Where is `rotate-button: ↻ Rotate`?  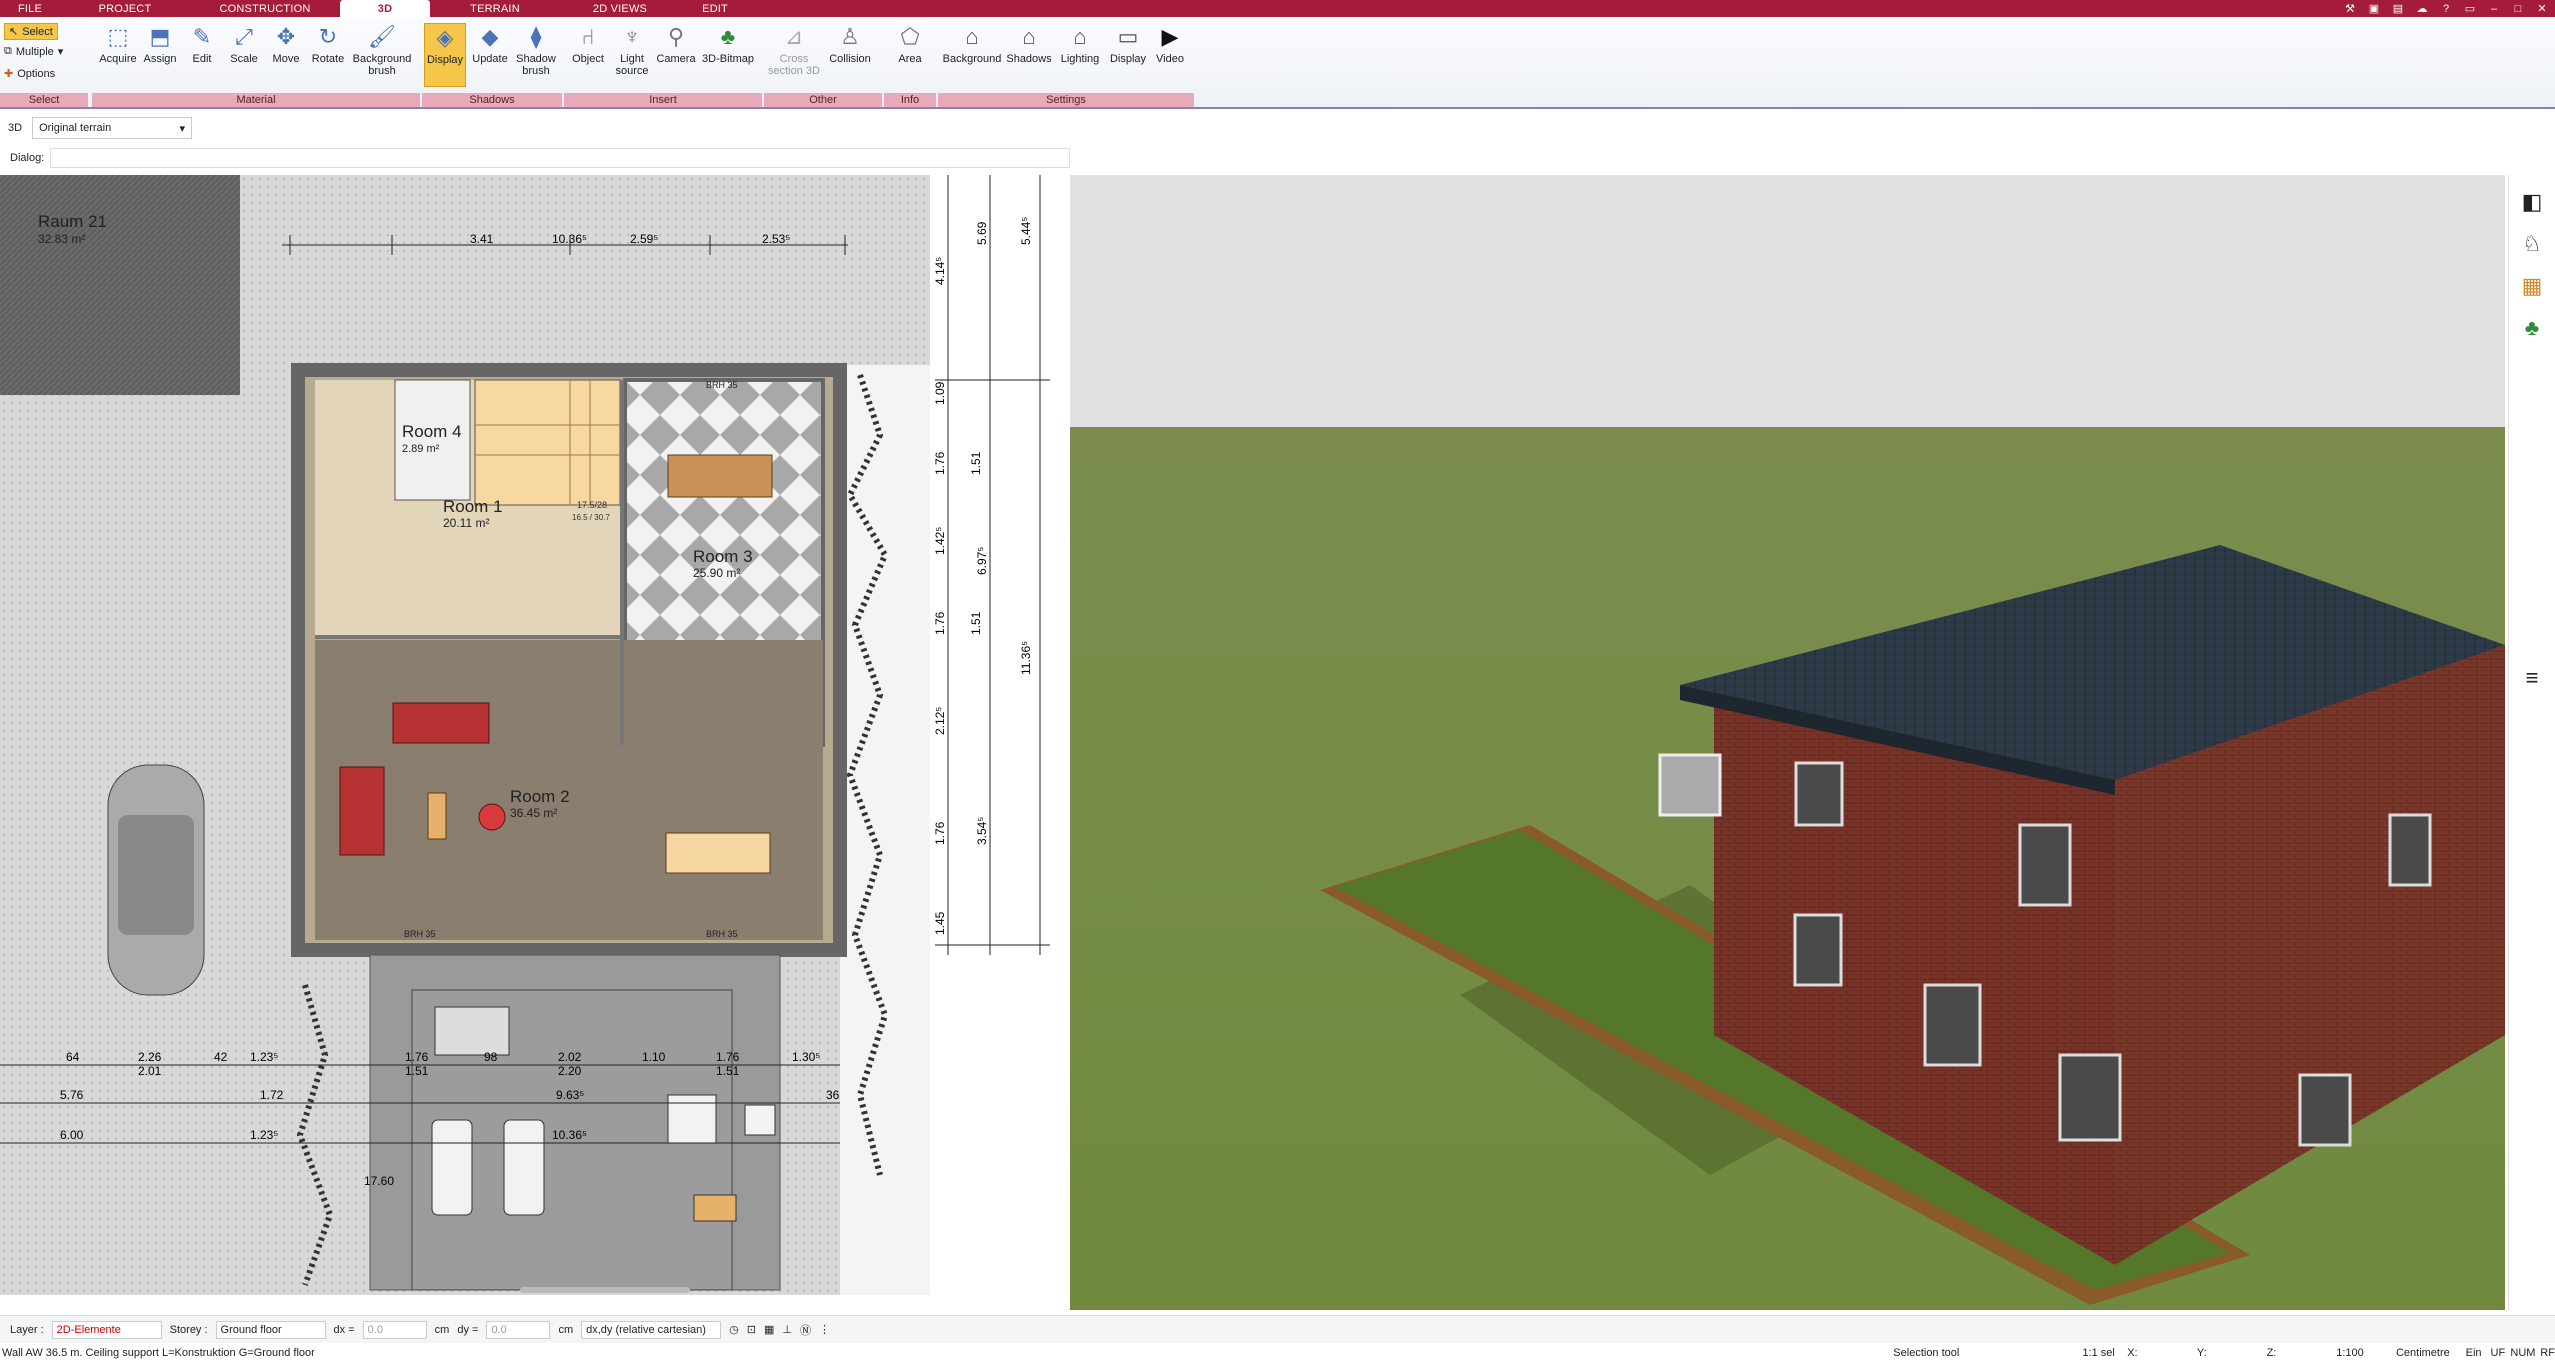
rotate-button: ↻ Rotate is located at coordinates (328, 55).